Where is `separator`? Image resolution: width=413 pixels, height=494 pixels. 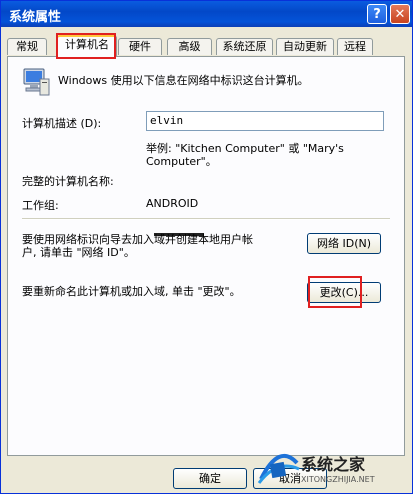
separator is located at coordinates (206, 219).